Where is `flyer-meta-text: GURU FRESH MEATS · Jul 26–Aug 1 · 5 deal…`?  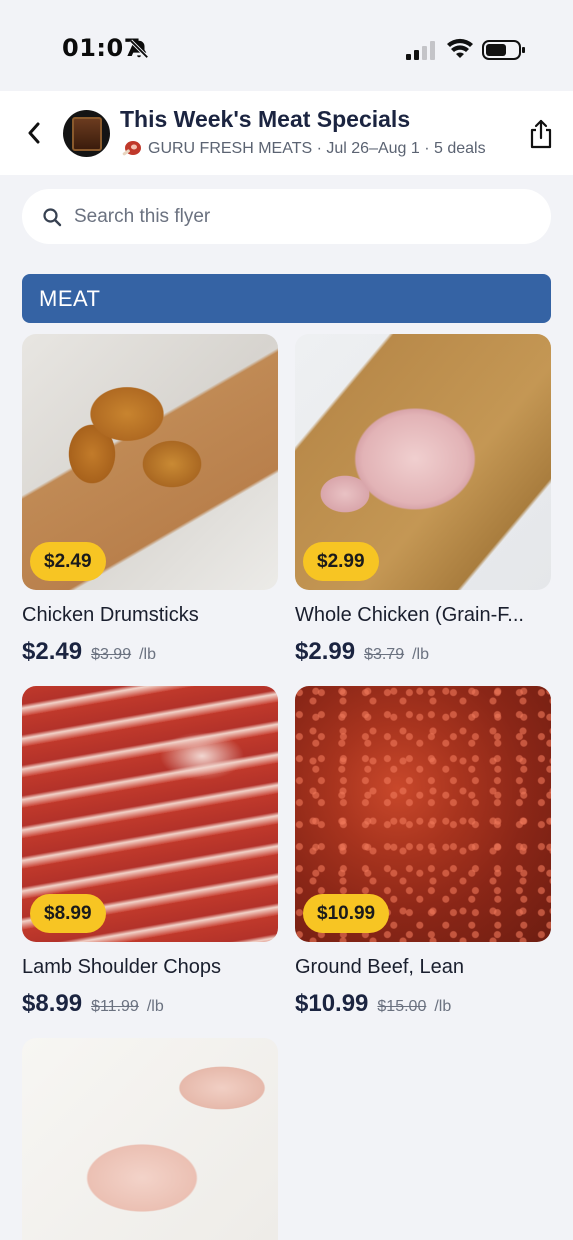 flyer-meta-text: GURU FRESH MEATS · Jul 26–Aug 1 · 5 deal… is located at coordinates (317, 148).